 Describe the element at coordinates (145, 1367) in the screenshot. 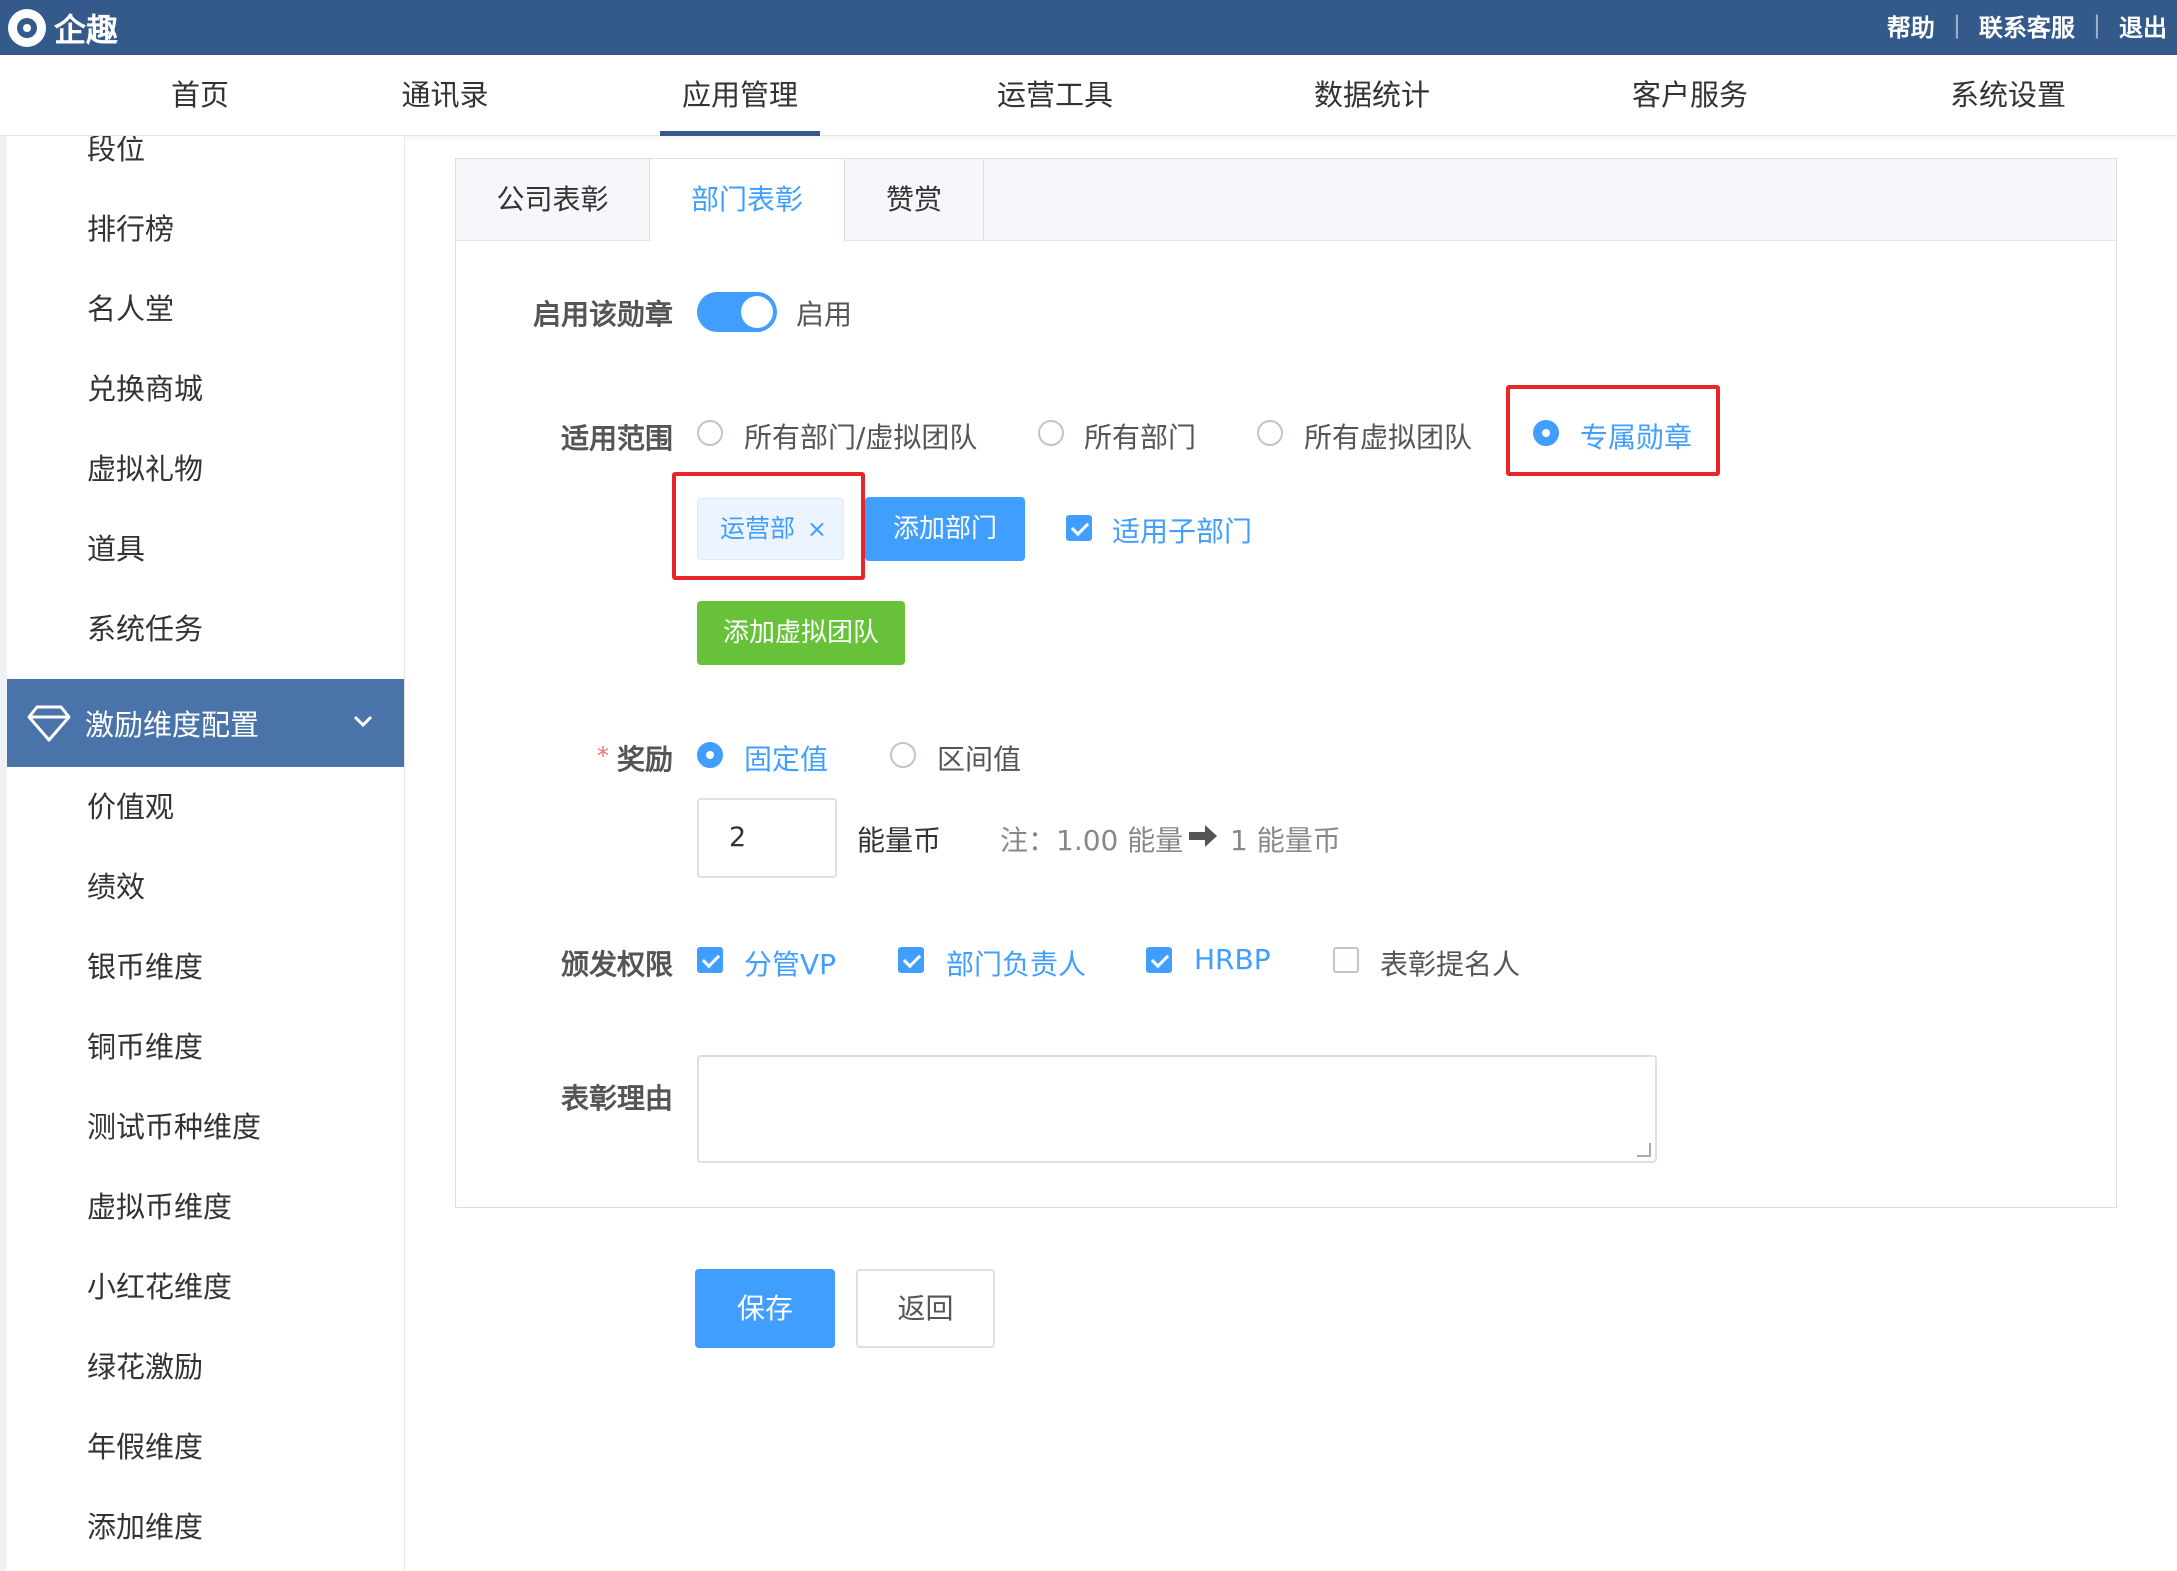

I see `sidebar-item-green-flower: 绿花激励` at that location.